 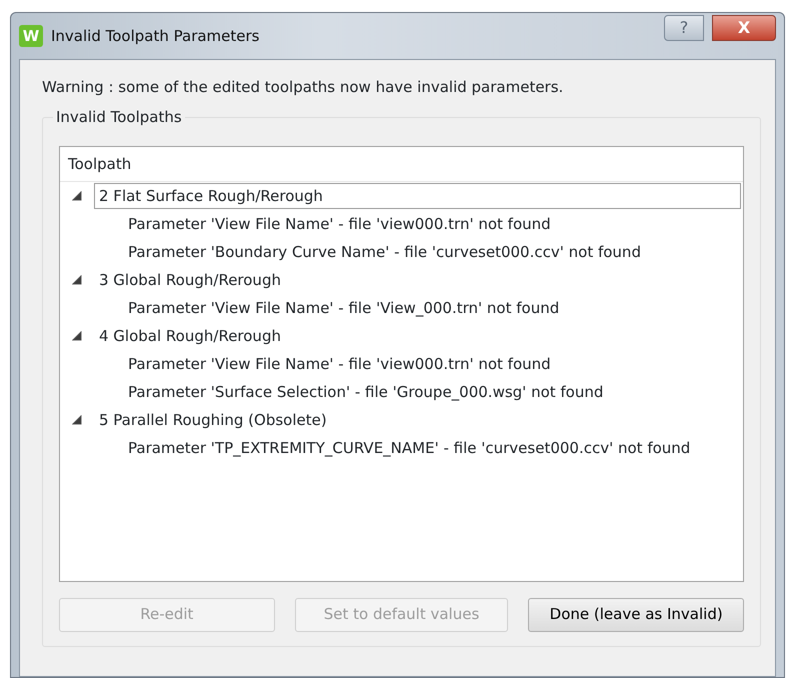 What do you see at coordinates (401, 164) in the screenshot?
I see `column-header: Toolpath` at bounding box center [401, 164].